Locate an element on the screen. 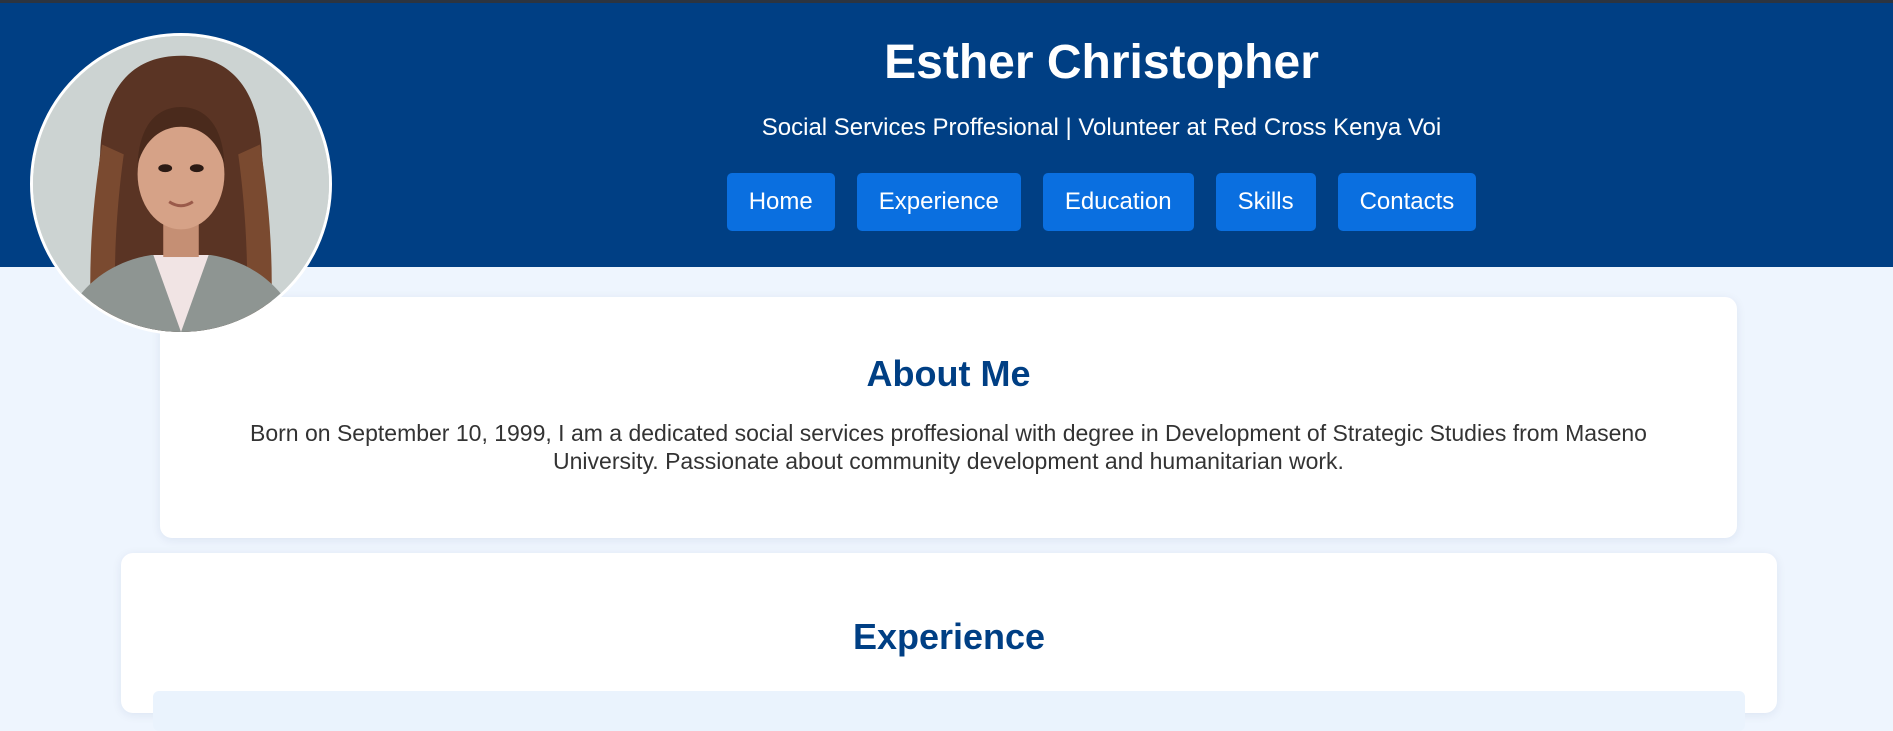 This screenshot has height=731, width=1893. nav-education-button: Education is located at coordinates (1118, 202).